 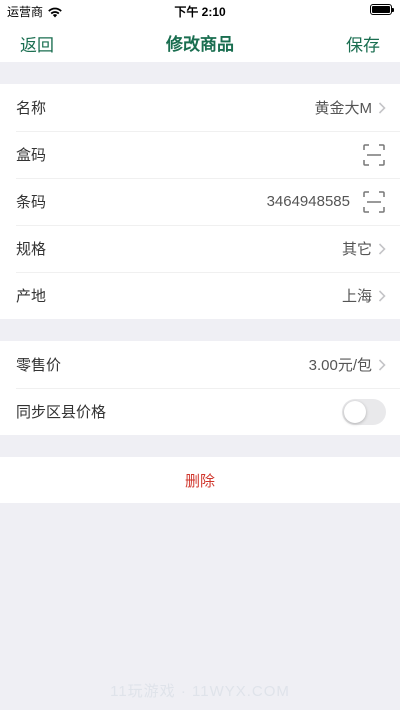 I want to click on nav-bar: 返回 修改商品 保存, so click(x=200, y=42).